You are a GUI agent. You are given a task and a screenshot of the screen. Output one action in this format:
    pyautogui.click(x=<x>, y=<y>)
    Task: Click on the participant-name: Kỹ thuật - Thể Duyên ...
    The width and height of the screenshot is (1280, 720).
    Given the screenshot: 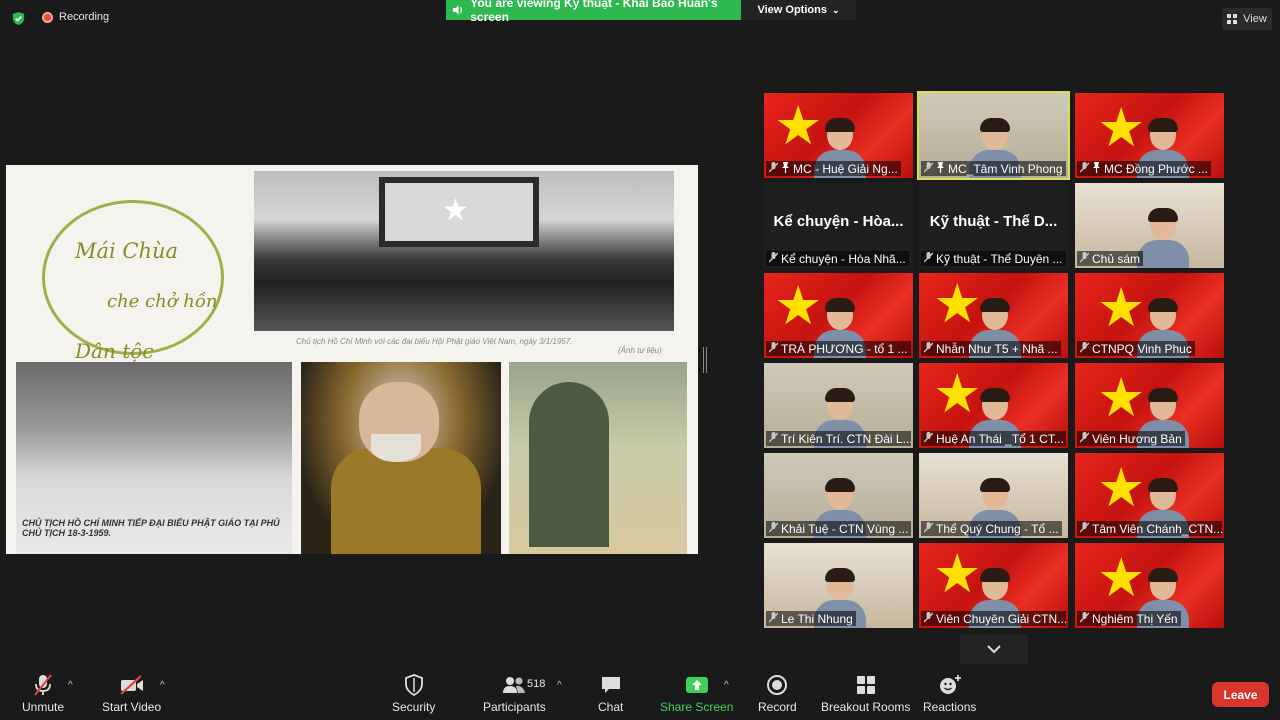 What is the action you would take?
    pyautogui.click(x=999, y=258)
    